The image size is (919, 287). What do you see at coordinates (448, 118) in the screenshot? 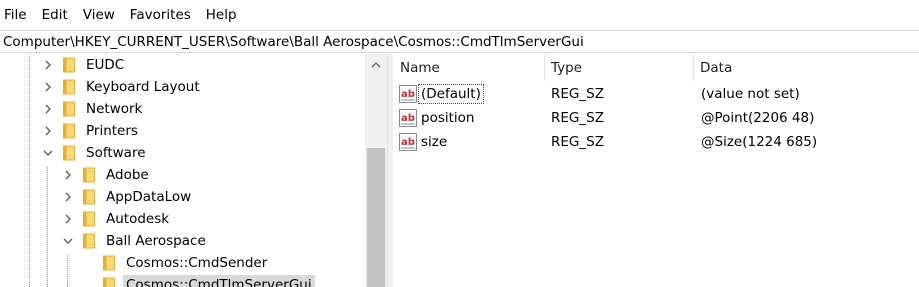
I see `value-name: position` at bounding box center [448, 118].